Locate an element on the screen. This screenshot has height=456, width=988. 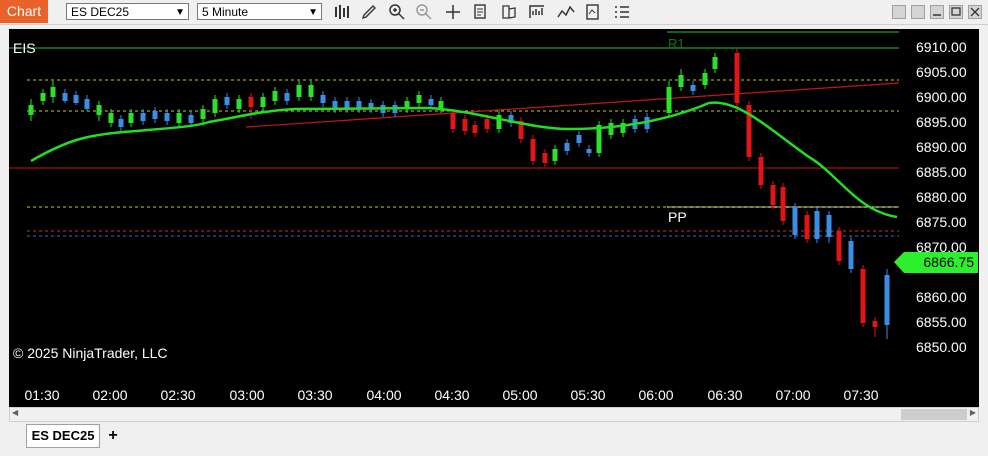
zoom-in-icon is located at coordinates (397, 12).